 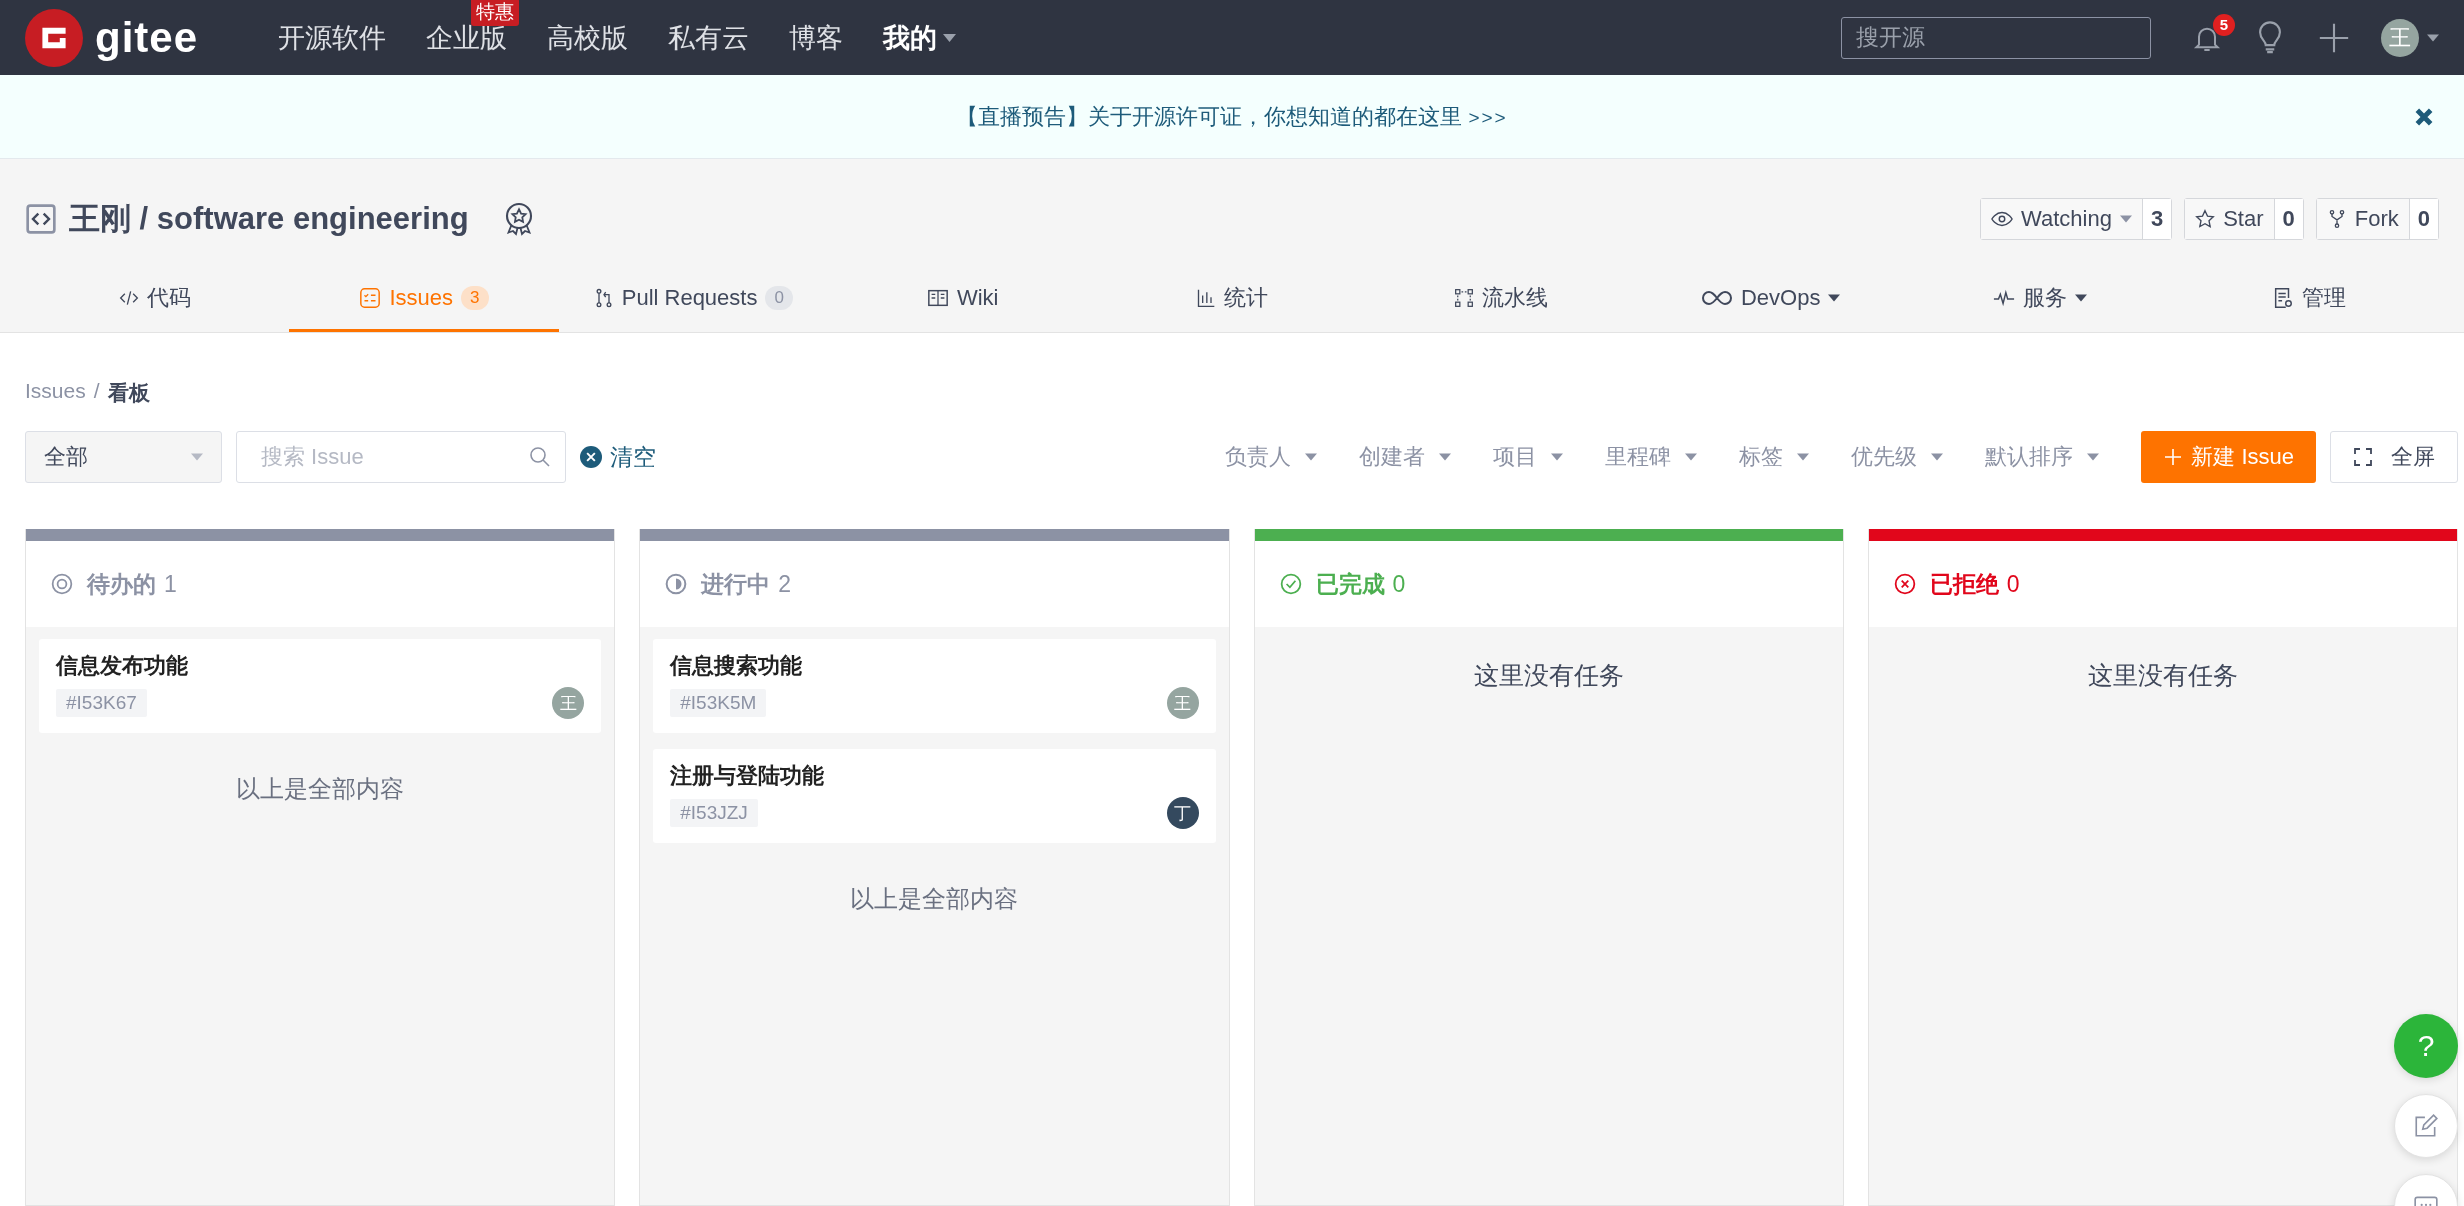 I want to click on repo-action-button: Star 0, so click(x=2244, y=219).